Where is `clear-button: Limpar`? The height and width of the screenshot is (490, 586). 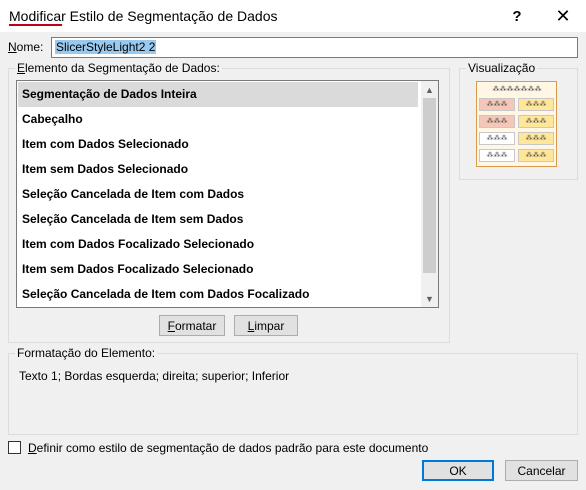
clear-button: Limpar is located at coordinates (266, 325).